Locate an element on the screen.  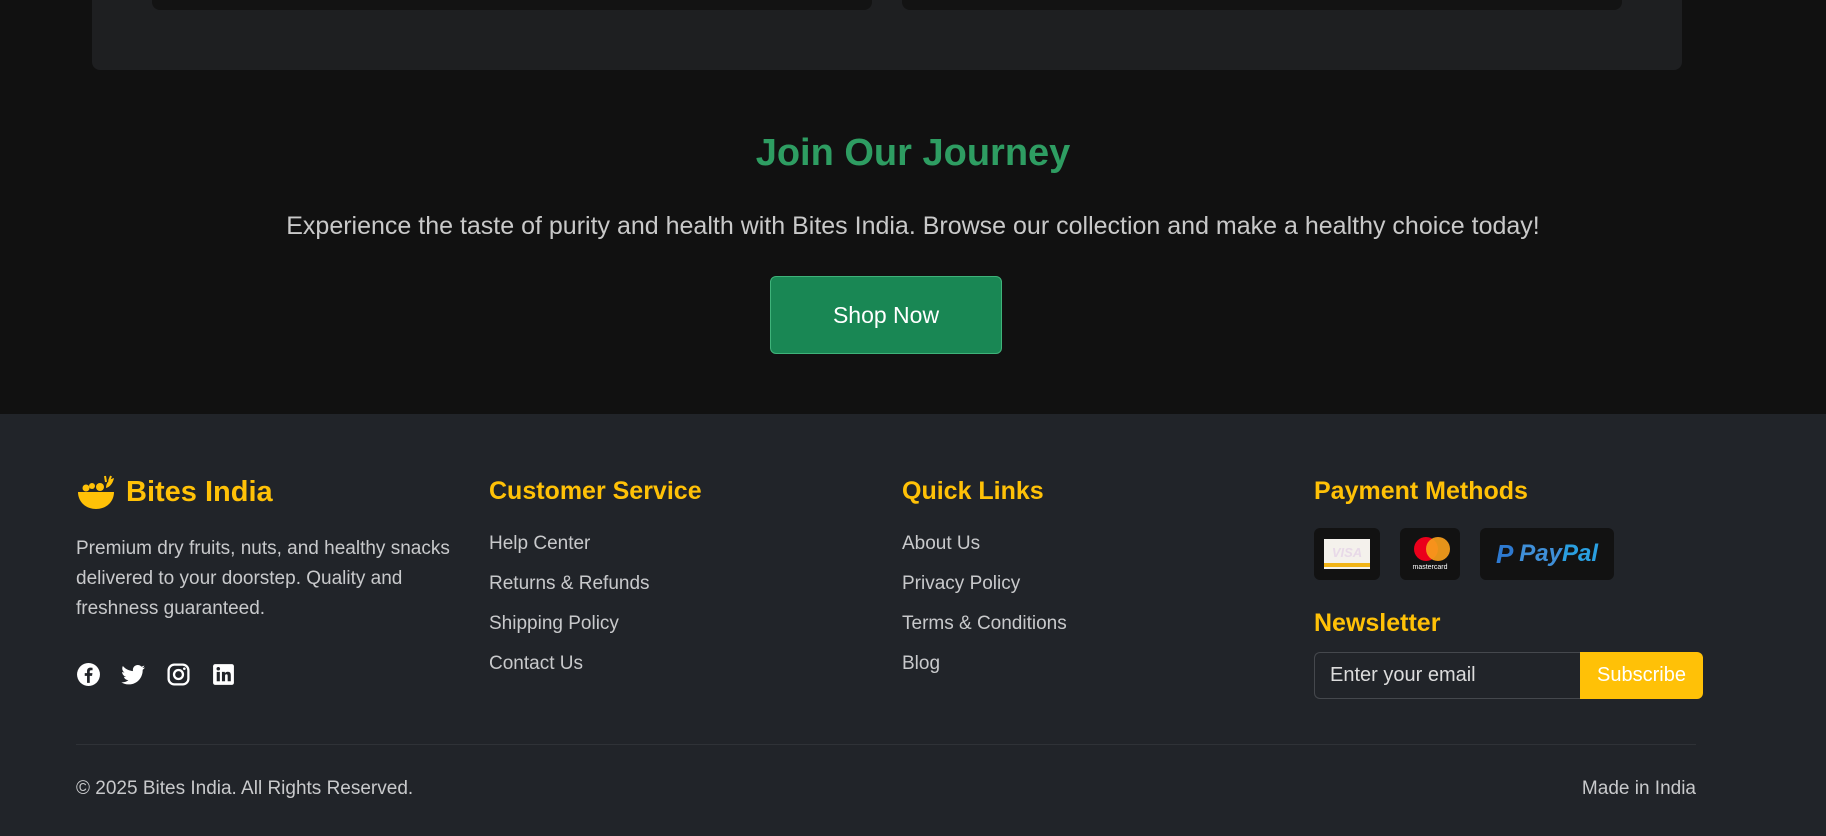
mastercard-text: mastercard is located at coordinates (1430, 567).